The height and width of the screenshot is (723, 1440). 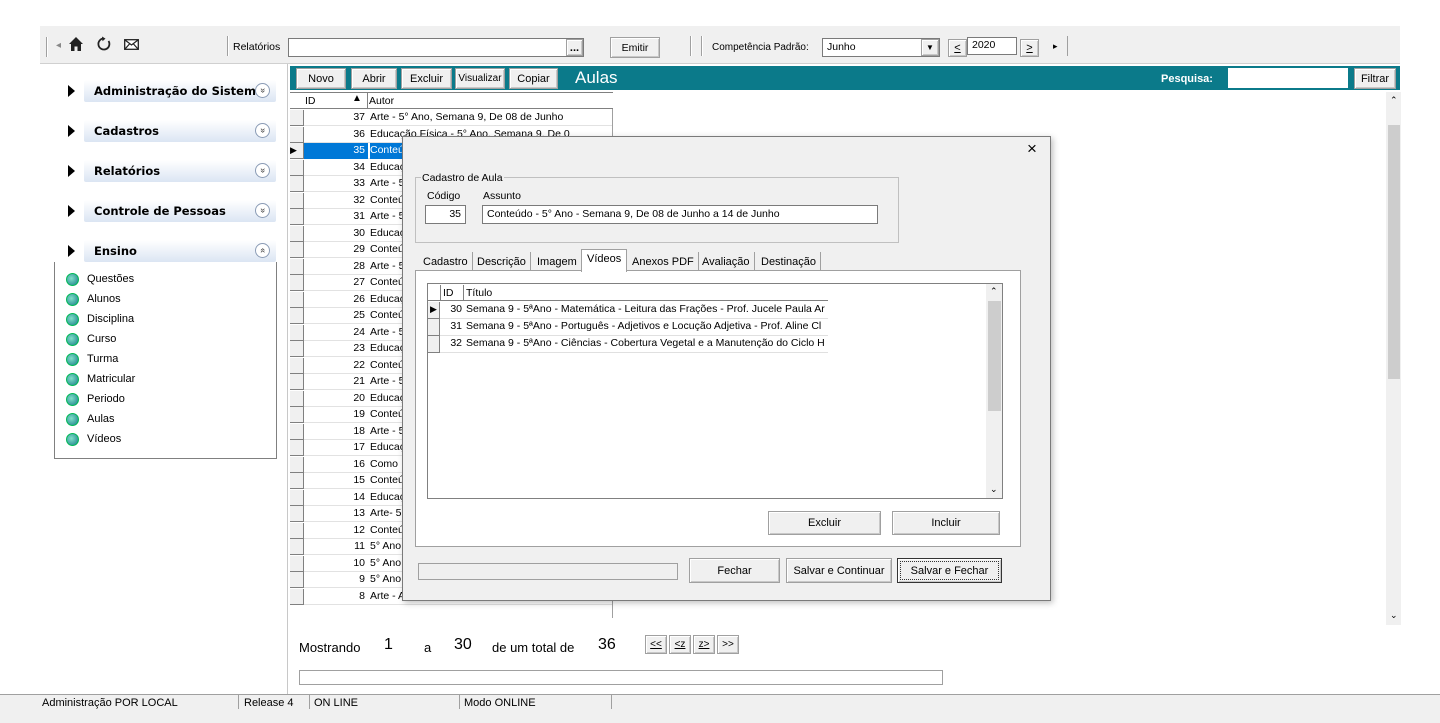 I want to click on column-header-id: ID, so click(x=310, y=101).